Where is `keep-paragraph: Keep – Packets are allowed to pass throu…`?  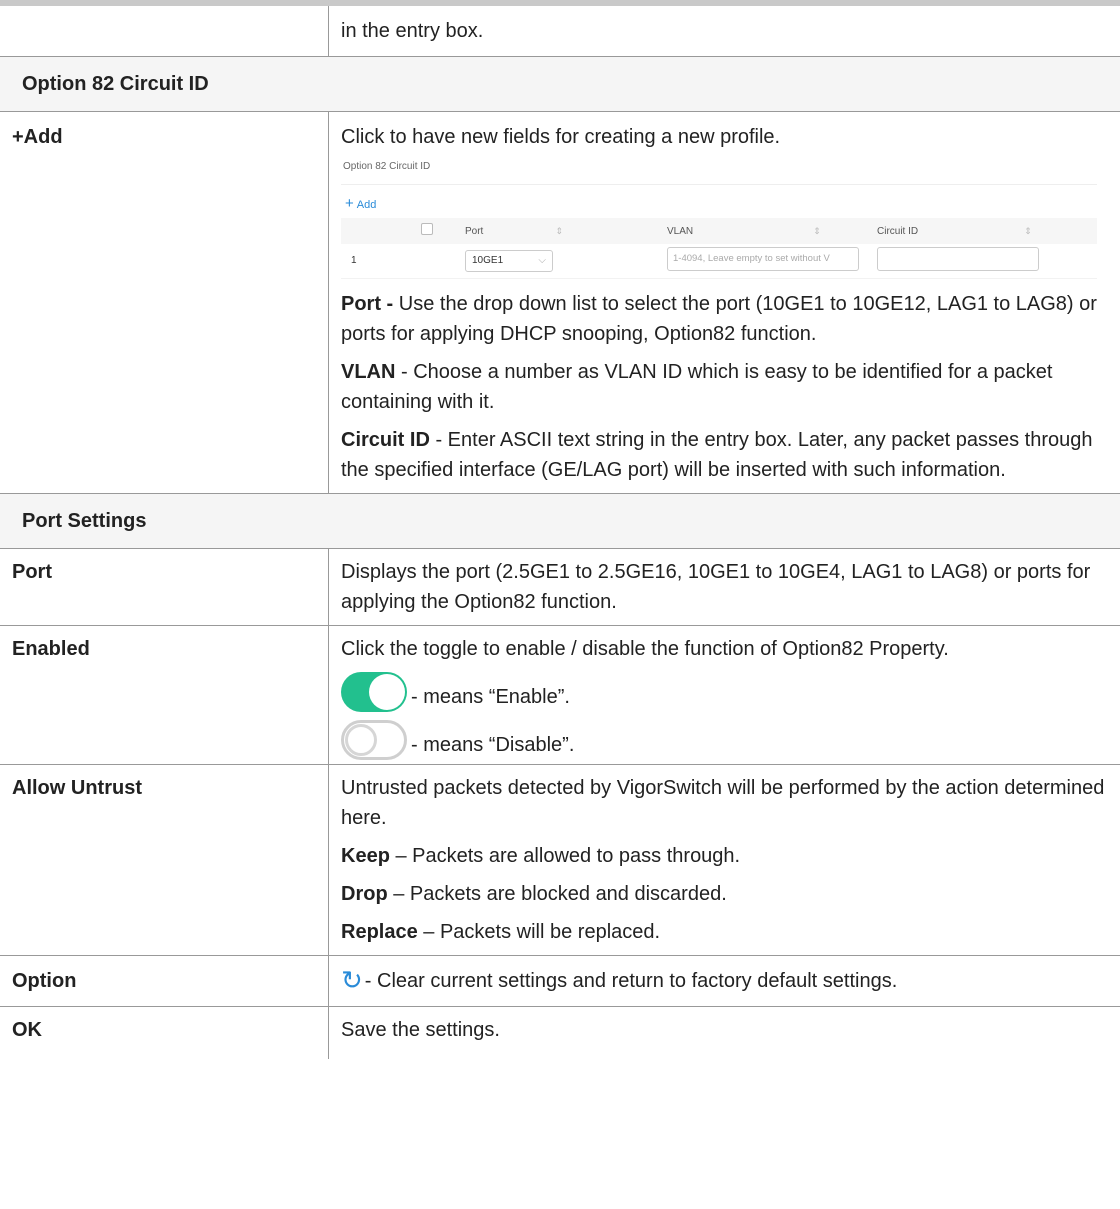 keep-paragraph: Keep – Packets are allowed to pass throu… is located at coordinates (541, 856).